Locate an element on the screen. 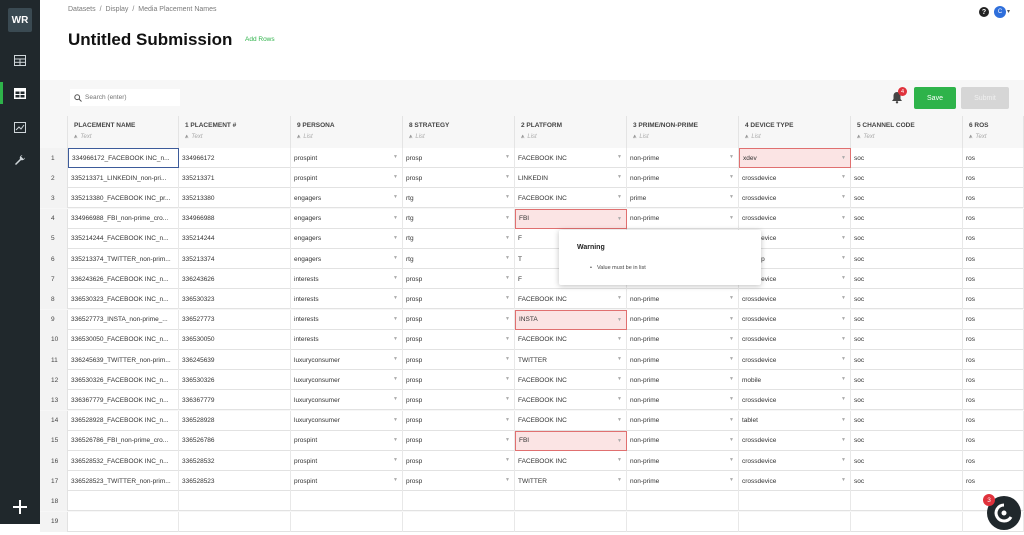 This screenshot has width=1024, height=535. row-number: 1 is located at coordinates (54, 158).